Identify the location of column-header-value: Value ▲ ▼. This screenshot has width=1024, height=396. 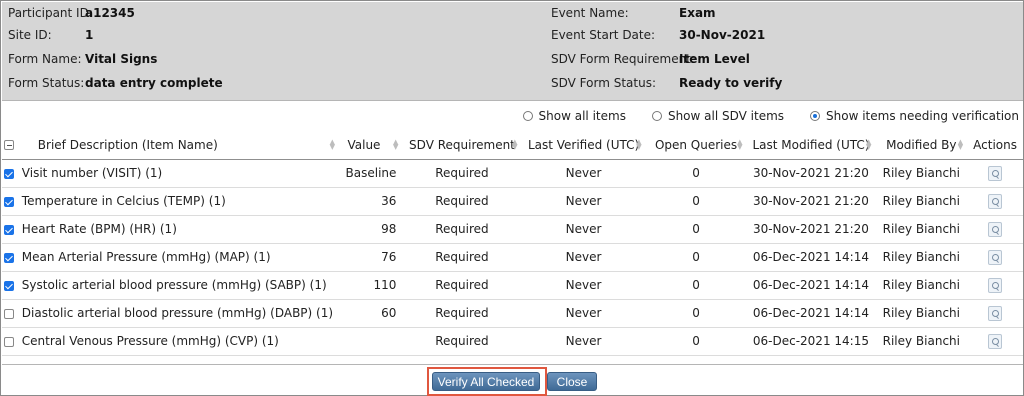
(371, 145).